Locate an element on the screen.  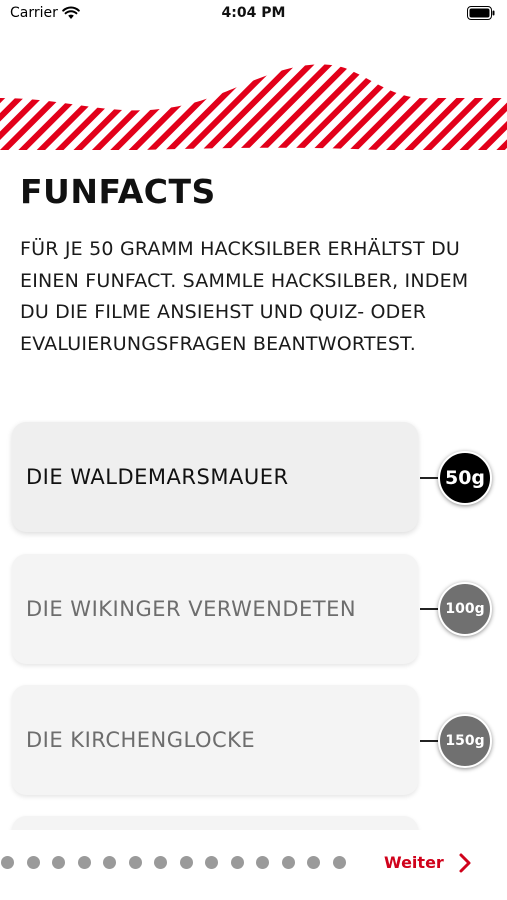
funfact-label: DIE WALDEMARSMAUER is located at coordinates (157, 477).